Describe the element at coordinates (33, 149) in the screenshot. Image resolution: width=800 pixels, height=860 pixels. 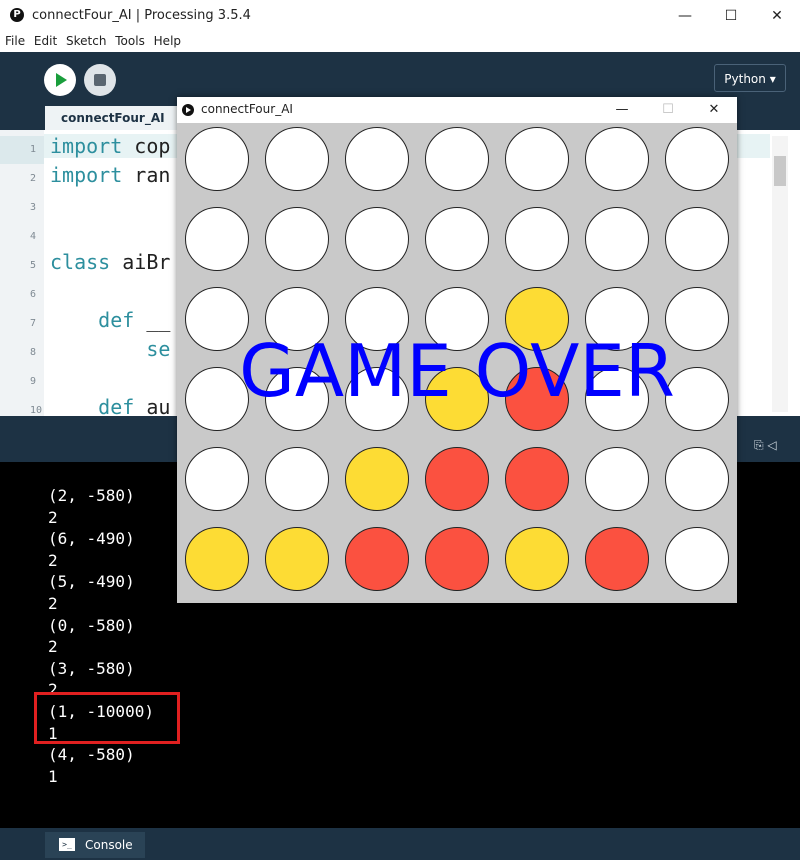
I see `line-number: 1` at that location.